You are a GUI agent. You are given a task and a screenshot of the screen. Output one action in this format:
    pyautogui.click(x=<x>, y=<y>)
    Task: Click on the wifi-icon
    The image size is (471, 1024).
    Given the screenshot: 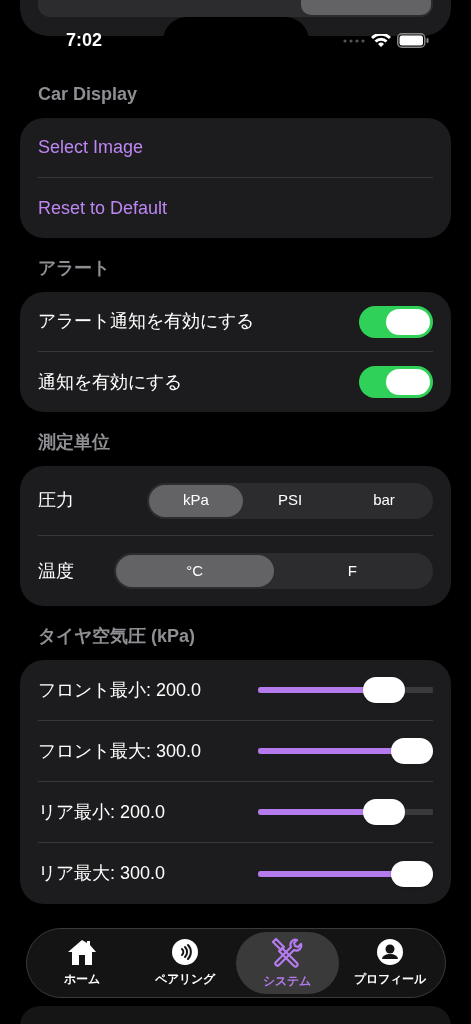 What is the action you would take?
    pyautogui.click(x=381, y=40)
    